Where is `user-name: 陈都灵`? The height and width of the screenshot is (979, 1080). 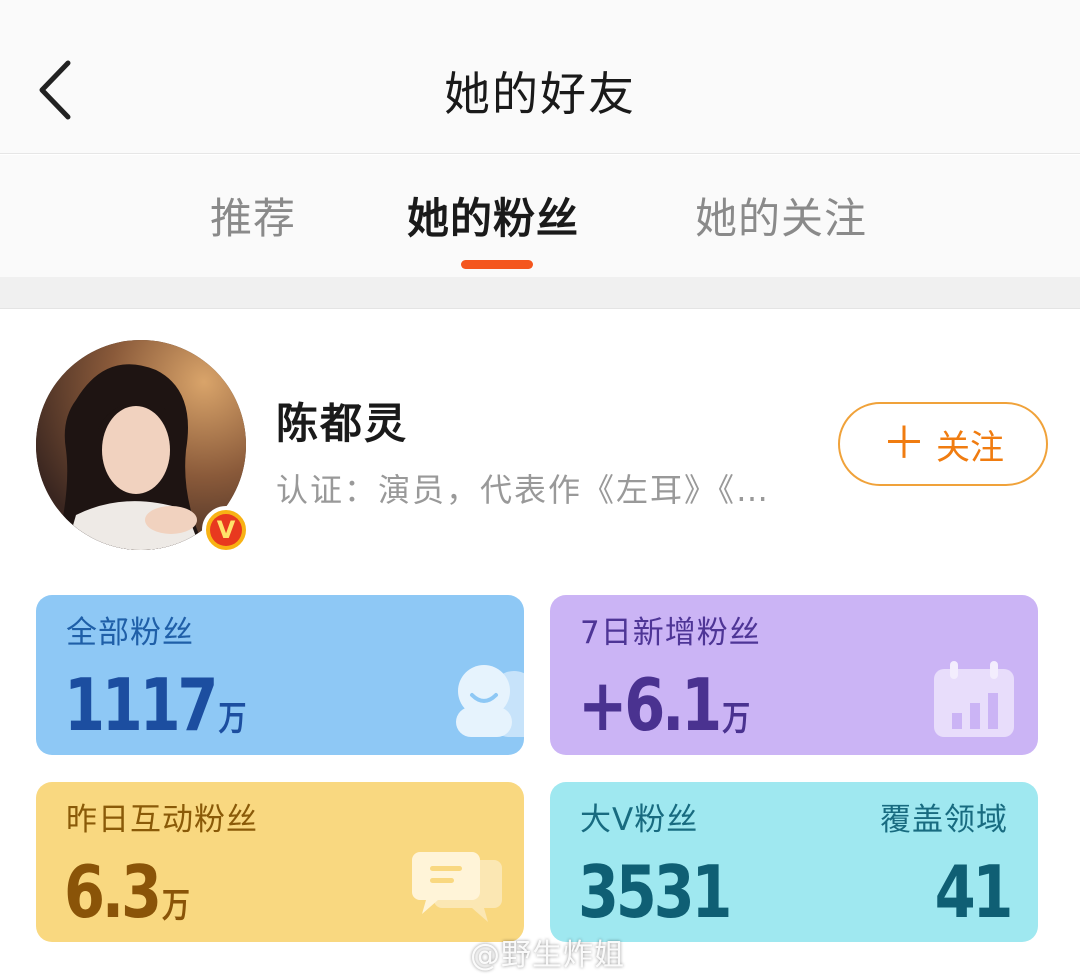 user-name: 陈都灵 is located at coordinates (342, 420).